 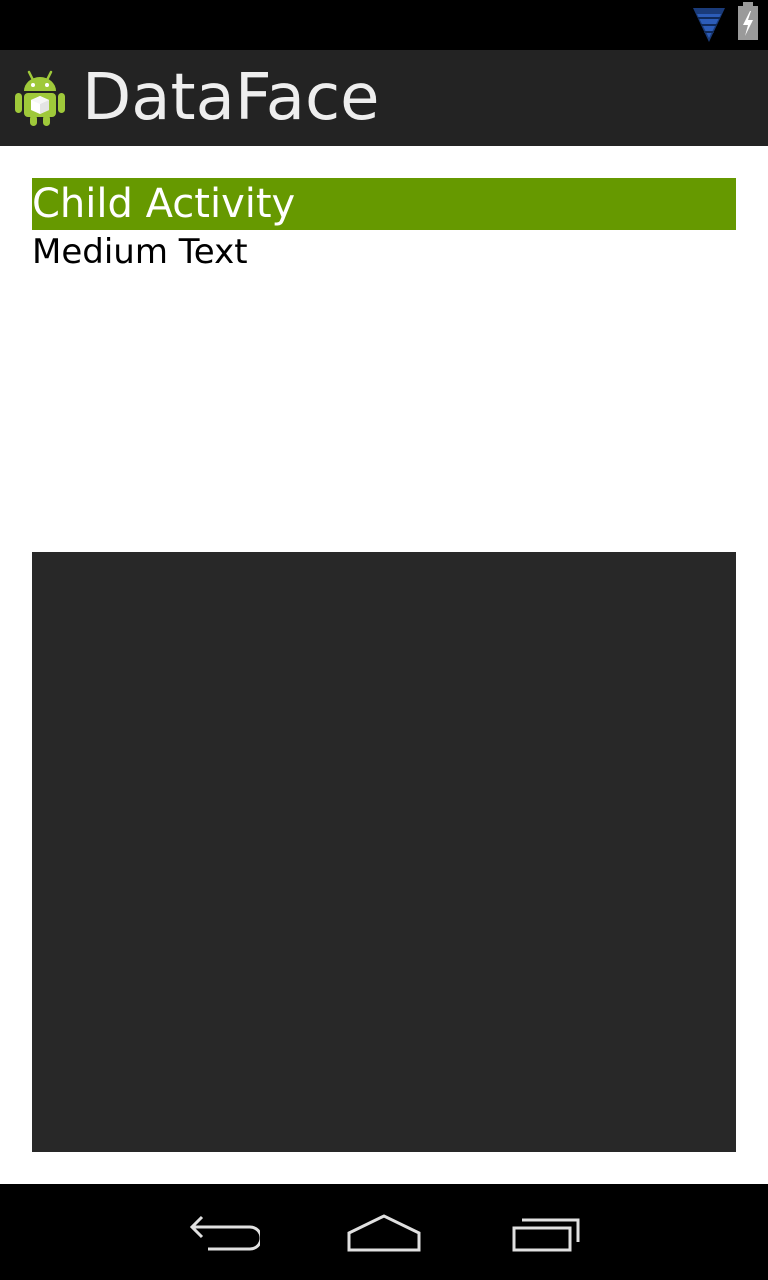 I want to click on navigation-bar, so click(x=384, y=1232).